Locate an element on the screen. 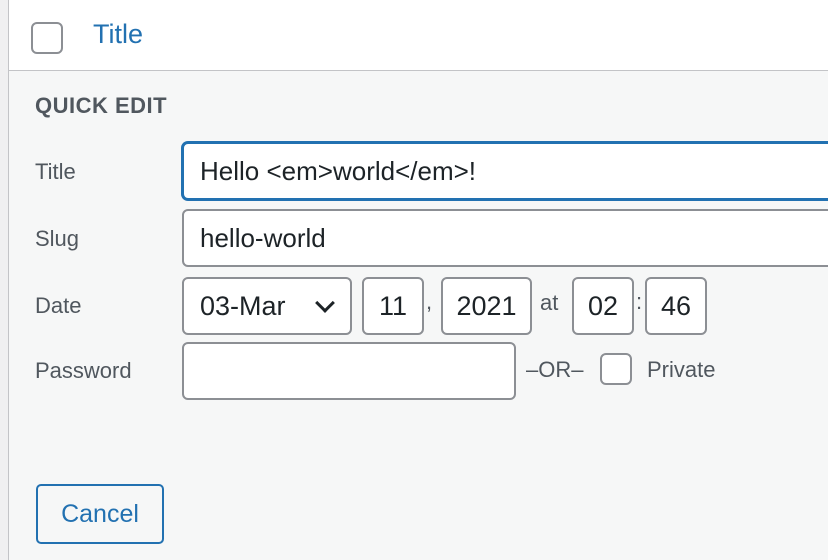 The width and height of the screenshot is (828, 560). or-separator: –OR– is located at coordinates (555, 369).